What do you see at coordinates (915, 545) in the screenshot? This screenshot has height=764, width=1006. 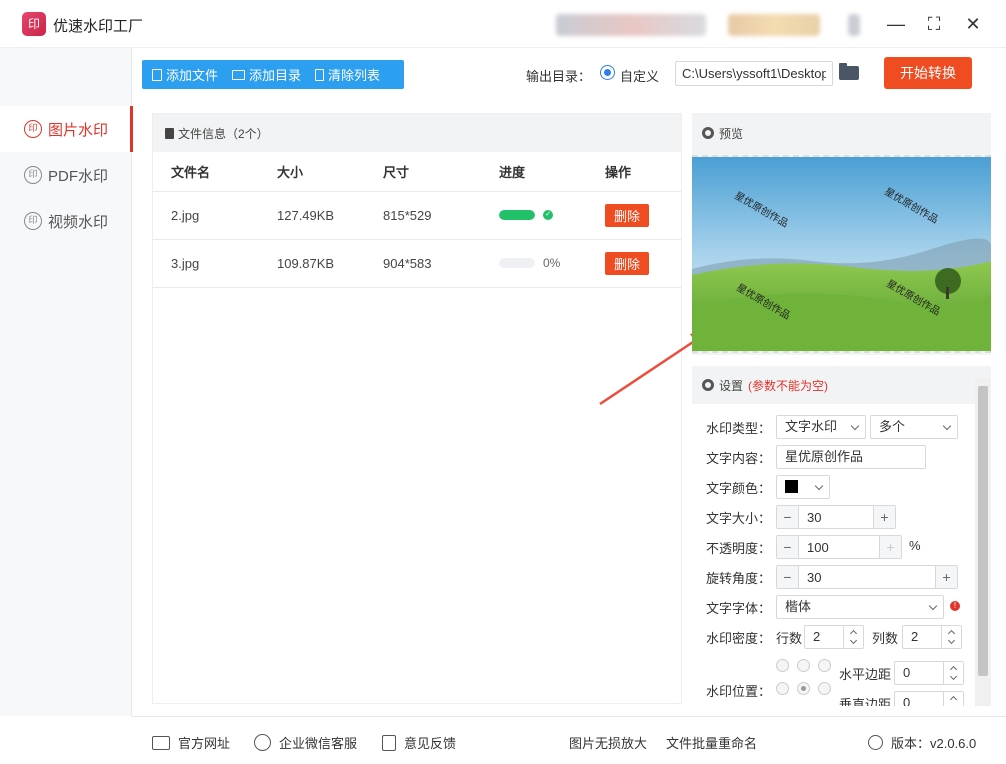 I see `opacity-unit: %` at bounding box center [915, 545].